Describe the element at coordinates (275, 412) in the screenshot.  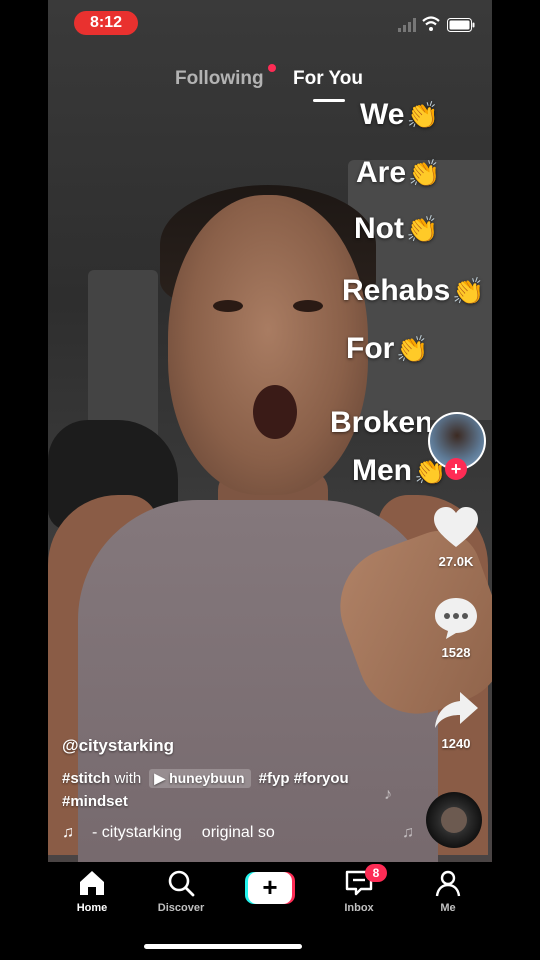
I see `person-mouth` at that location.